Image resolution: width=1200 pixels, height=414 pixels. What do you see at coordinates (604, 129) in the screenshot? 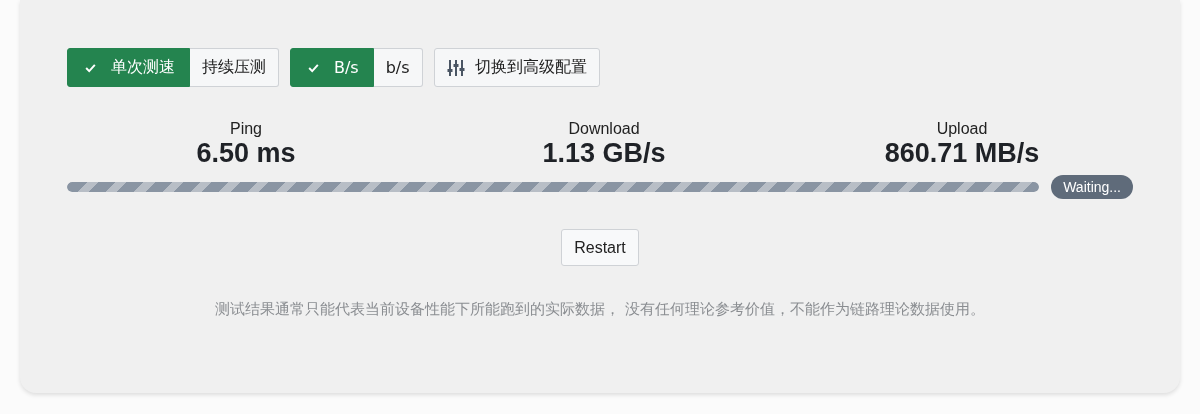
I see `metric-label: Download` at bounding box center [604, 129].